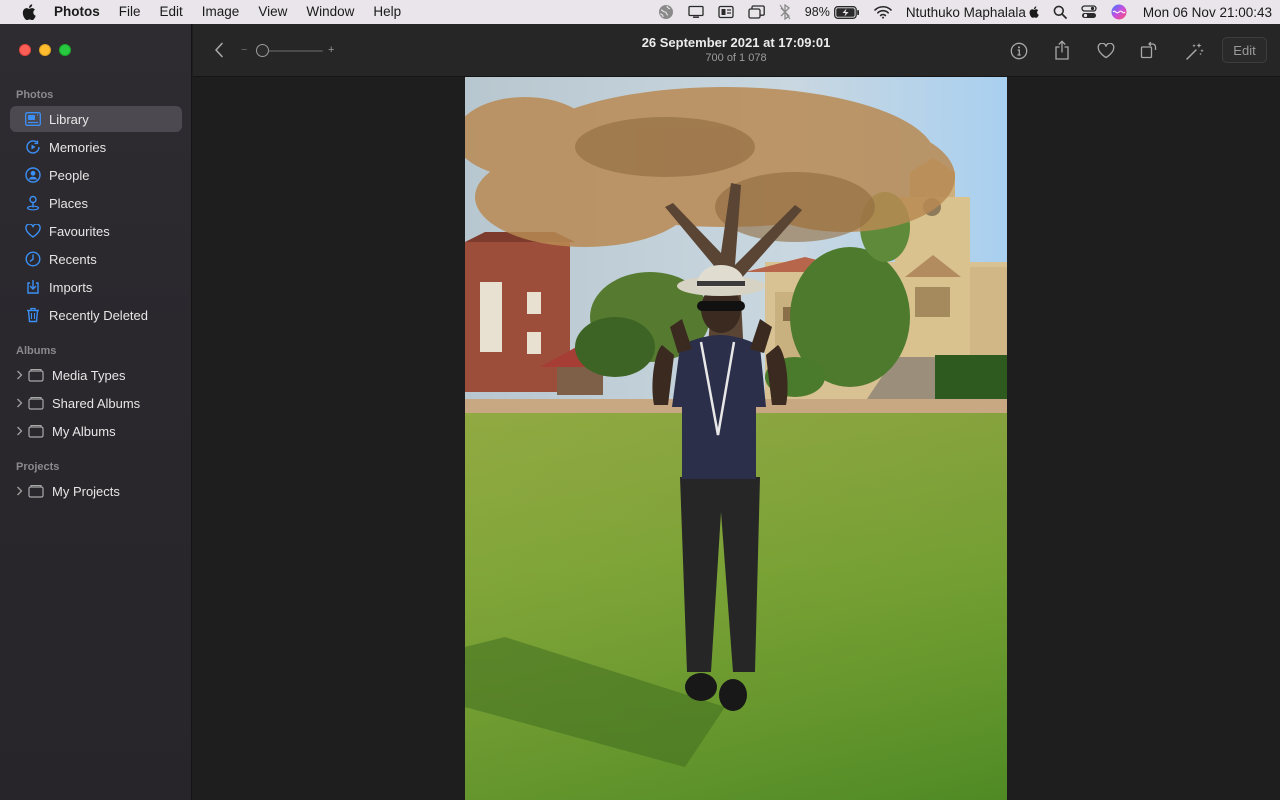  Describe the element at coordinates (33, 315) in the screenshot. I see `trash-icon` at that location.